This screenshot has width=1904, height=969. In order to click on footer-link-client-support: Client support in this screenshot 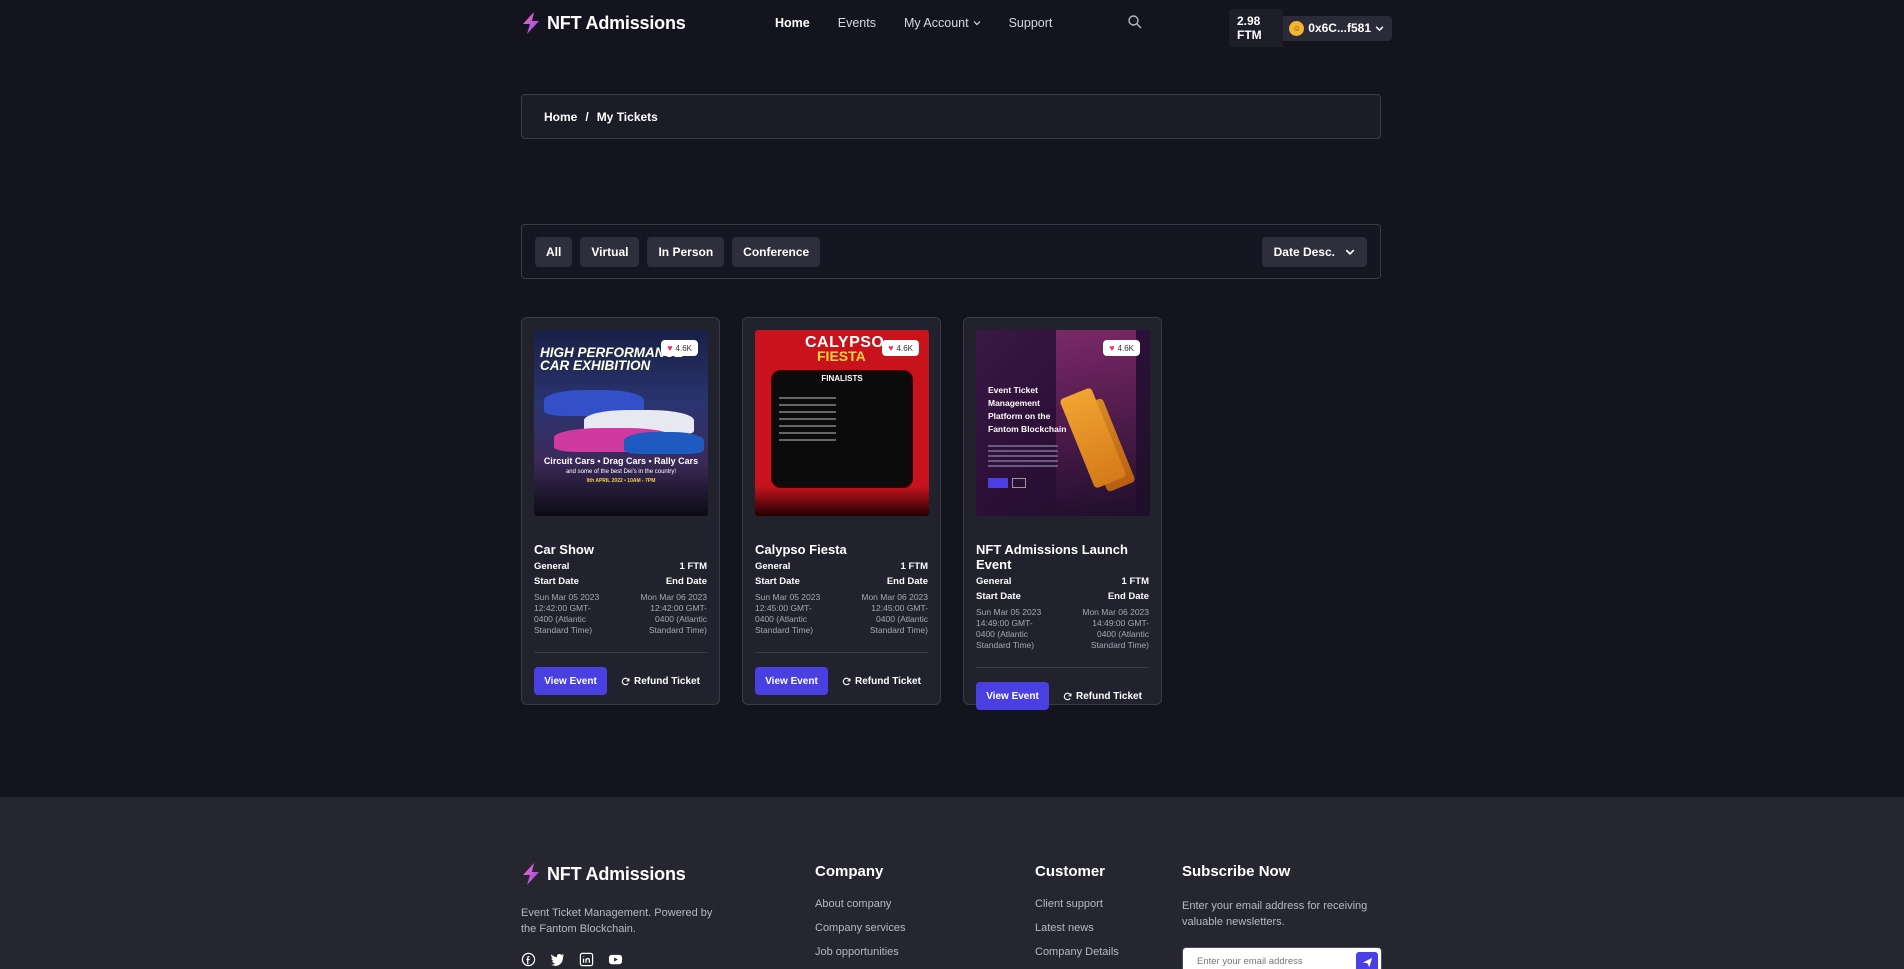, I will do `click(1077, 904)`.